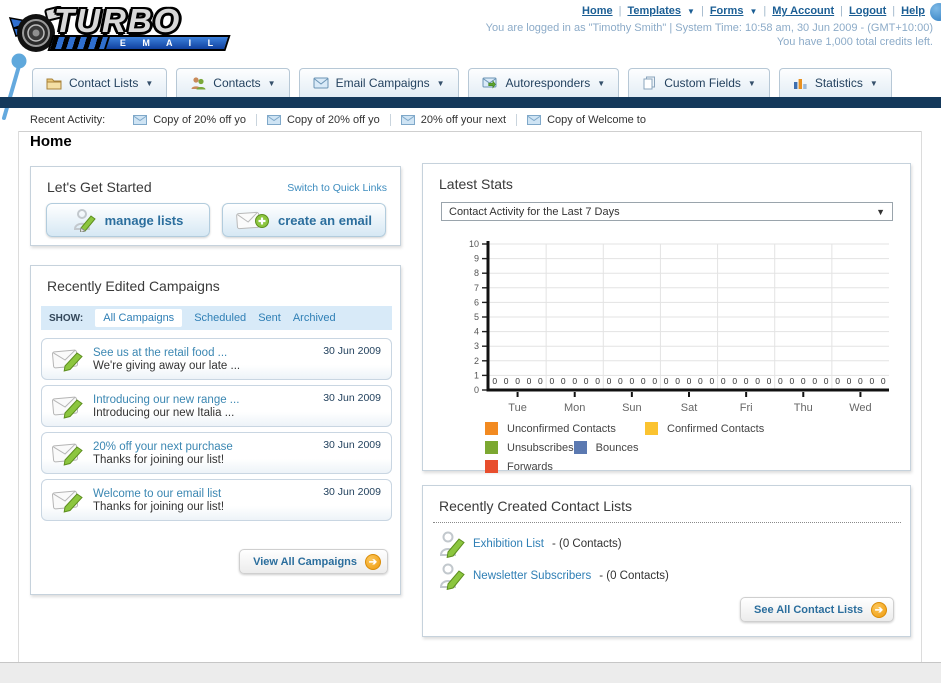  Describe the element at coordinates (727, 11) in the screenshot. I see `nav-link-forms: Forms` at that location.